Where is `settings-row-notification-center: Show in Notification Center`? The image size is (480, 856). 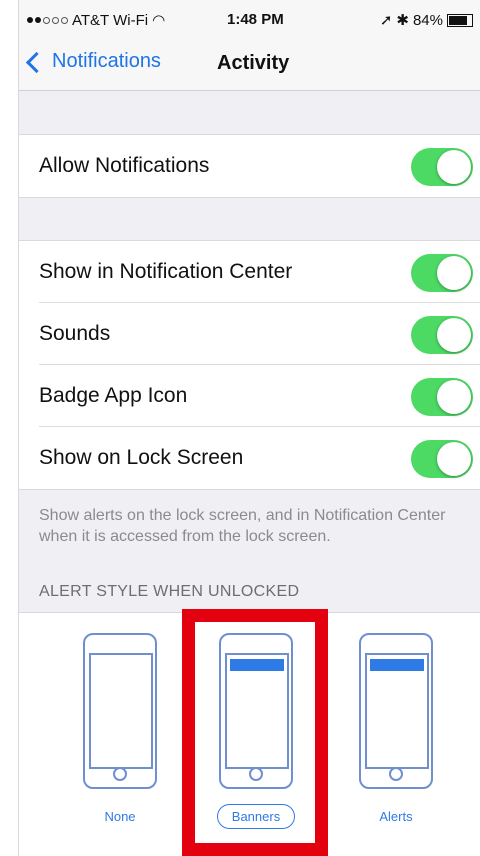 settings-row-notification-center: Show in Notification Center is located at coordinates (249, 272).